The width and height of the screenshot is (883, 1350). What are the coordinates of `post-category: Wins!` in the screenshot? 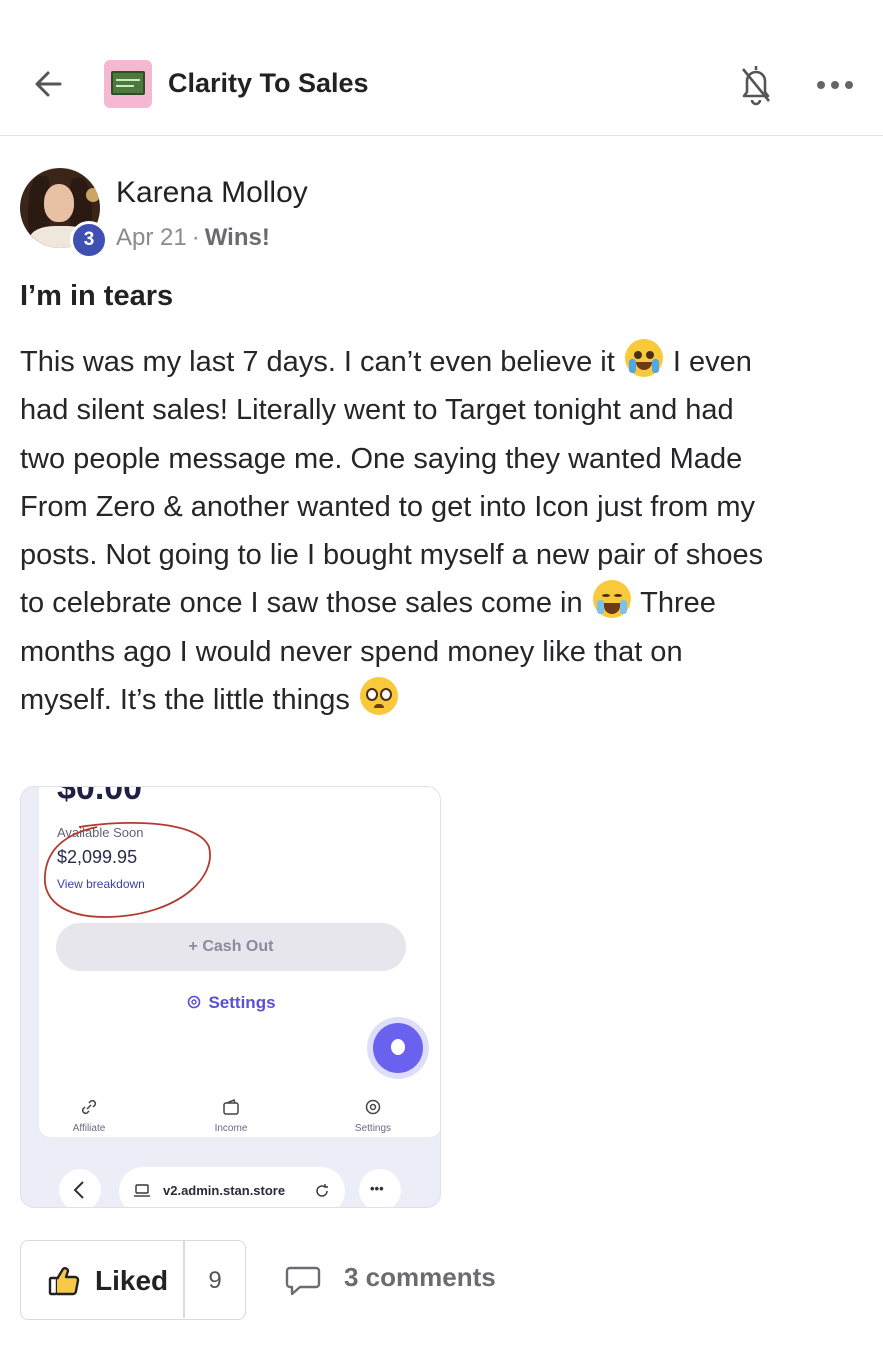 It's located at (237, 237).